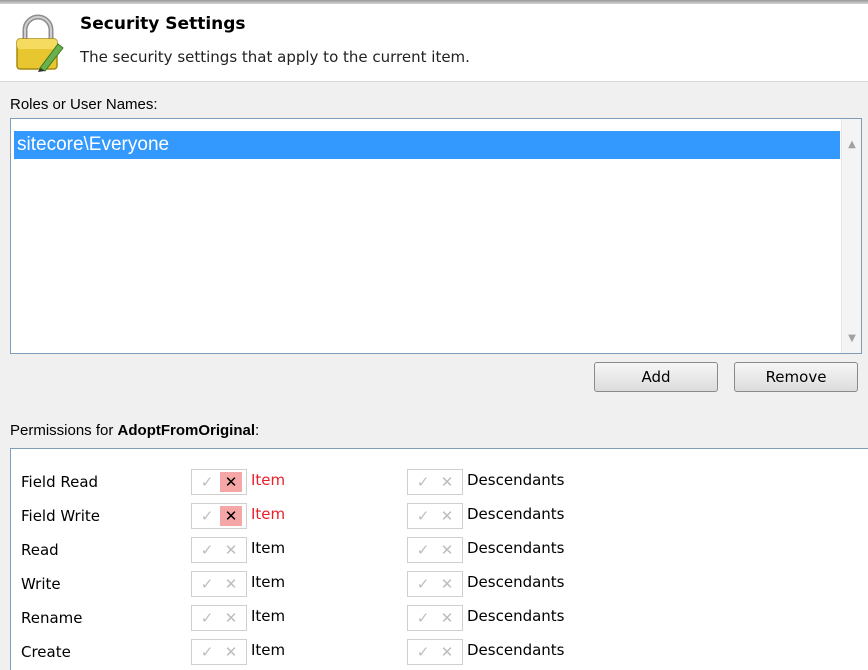 The image size is (868, 670). What do you see at coordinates (84, 104) in the screenshot?
I see `roles-label: Roles or User Names:` at bounding box center [84, 104].